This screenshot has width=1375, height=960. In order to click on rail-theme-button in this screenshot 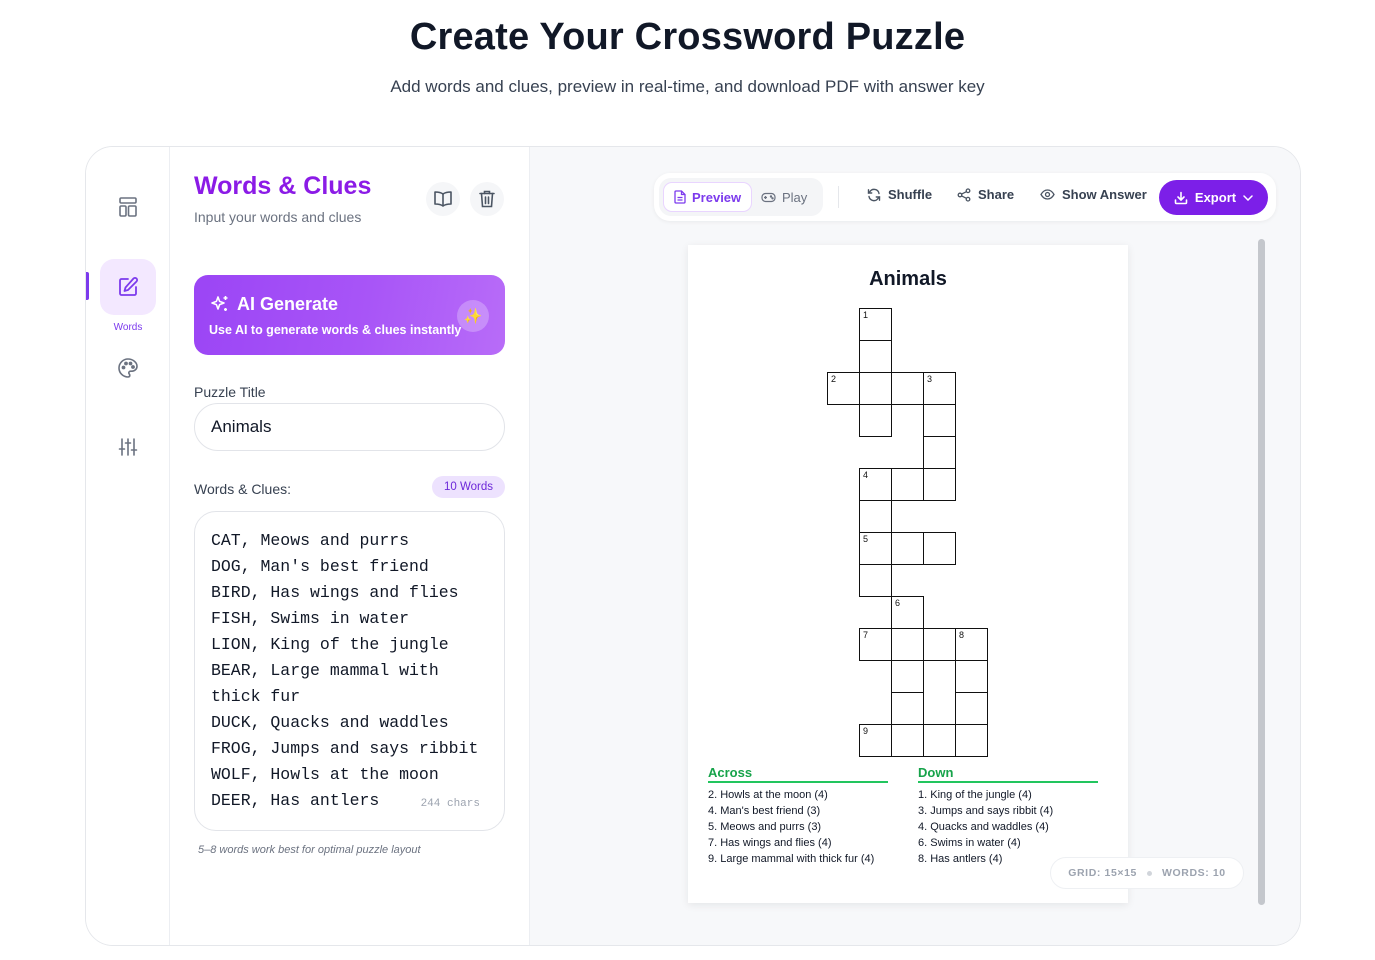, I will do `click(128, 368)`.